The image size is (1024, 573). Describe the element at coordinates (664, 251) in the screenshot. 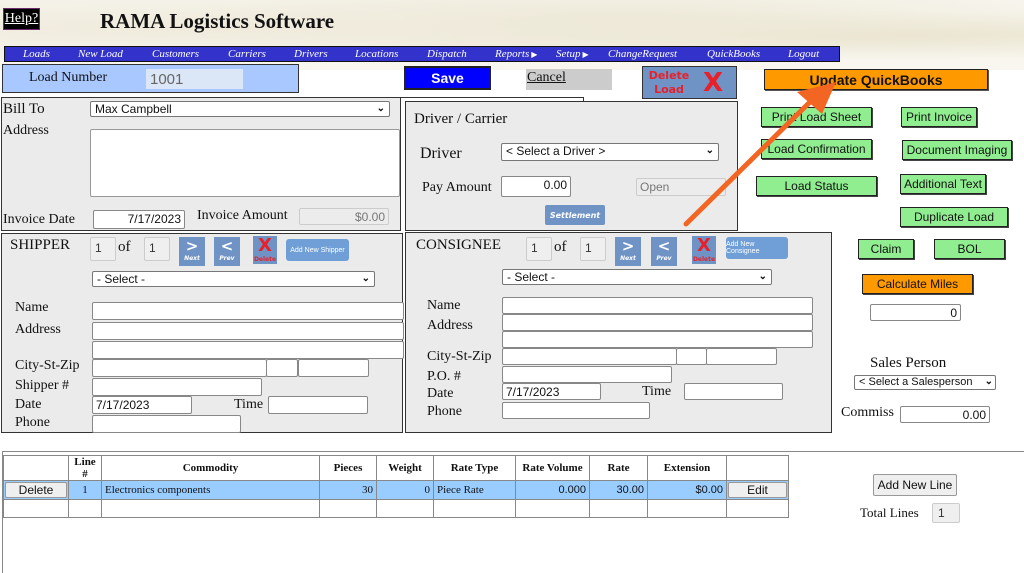

I see `consignee-prev-button: < Prev` at that location.